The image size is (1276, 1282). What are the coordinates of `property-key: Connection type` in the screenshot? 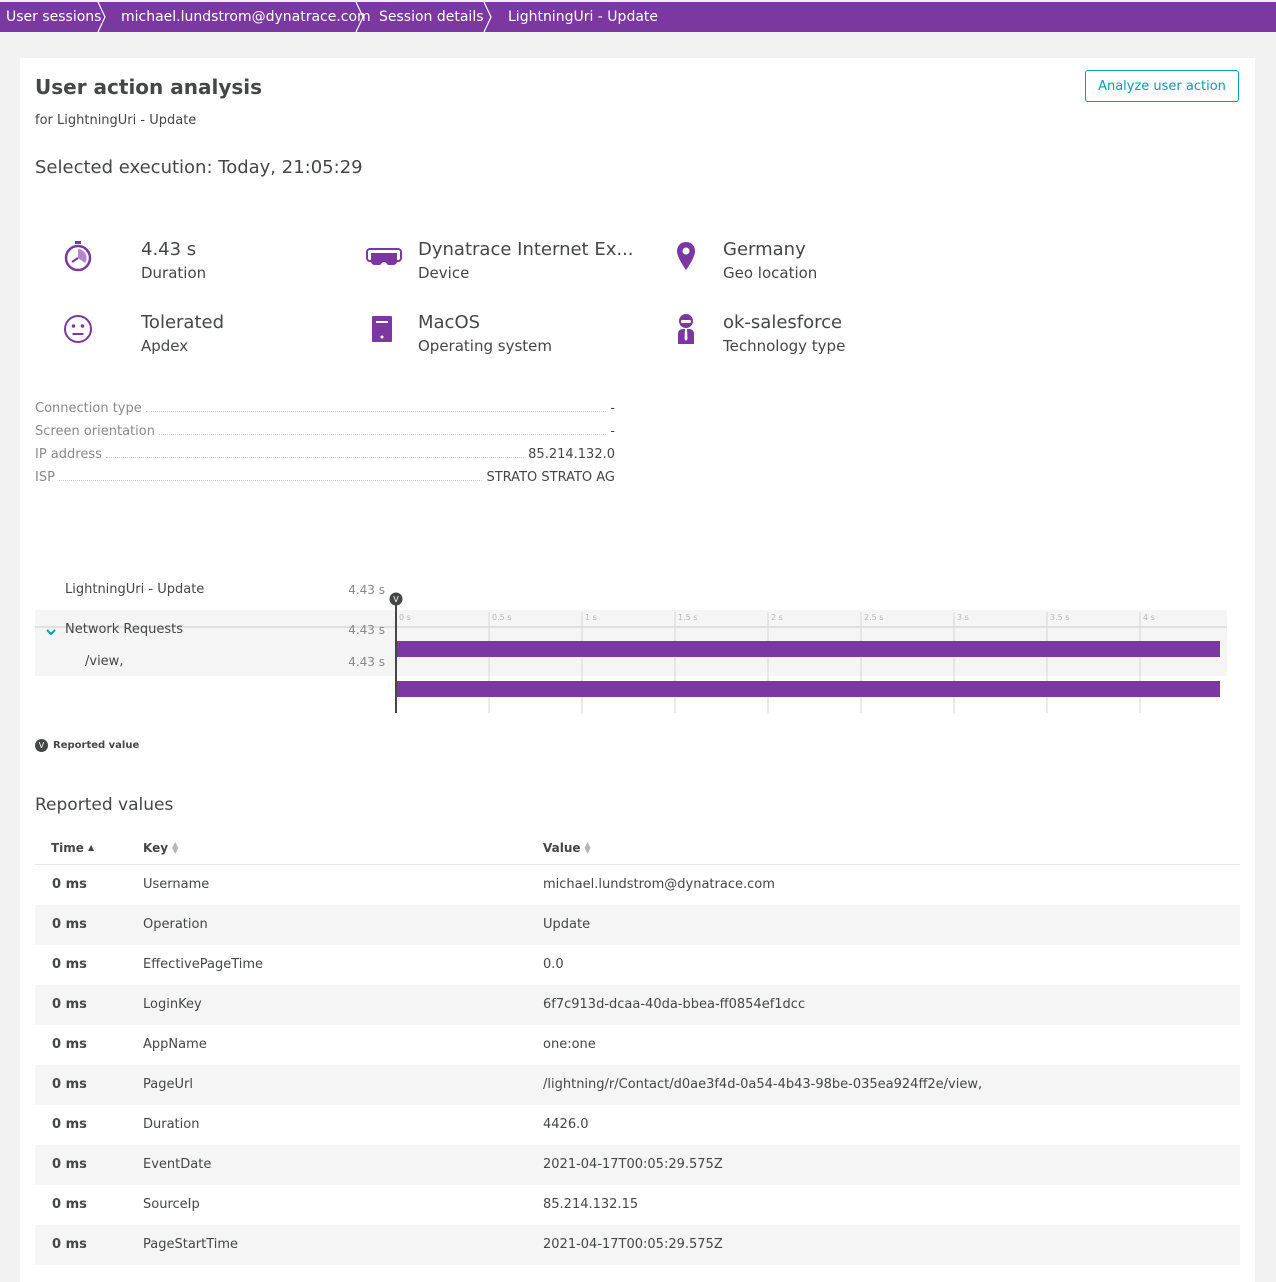 It's located at (90, 408).